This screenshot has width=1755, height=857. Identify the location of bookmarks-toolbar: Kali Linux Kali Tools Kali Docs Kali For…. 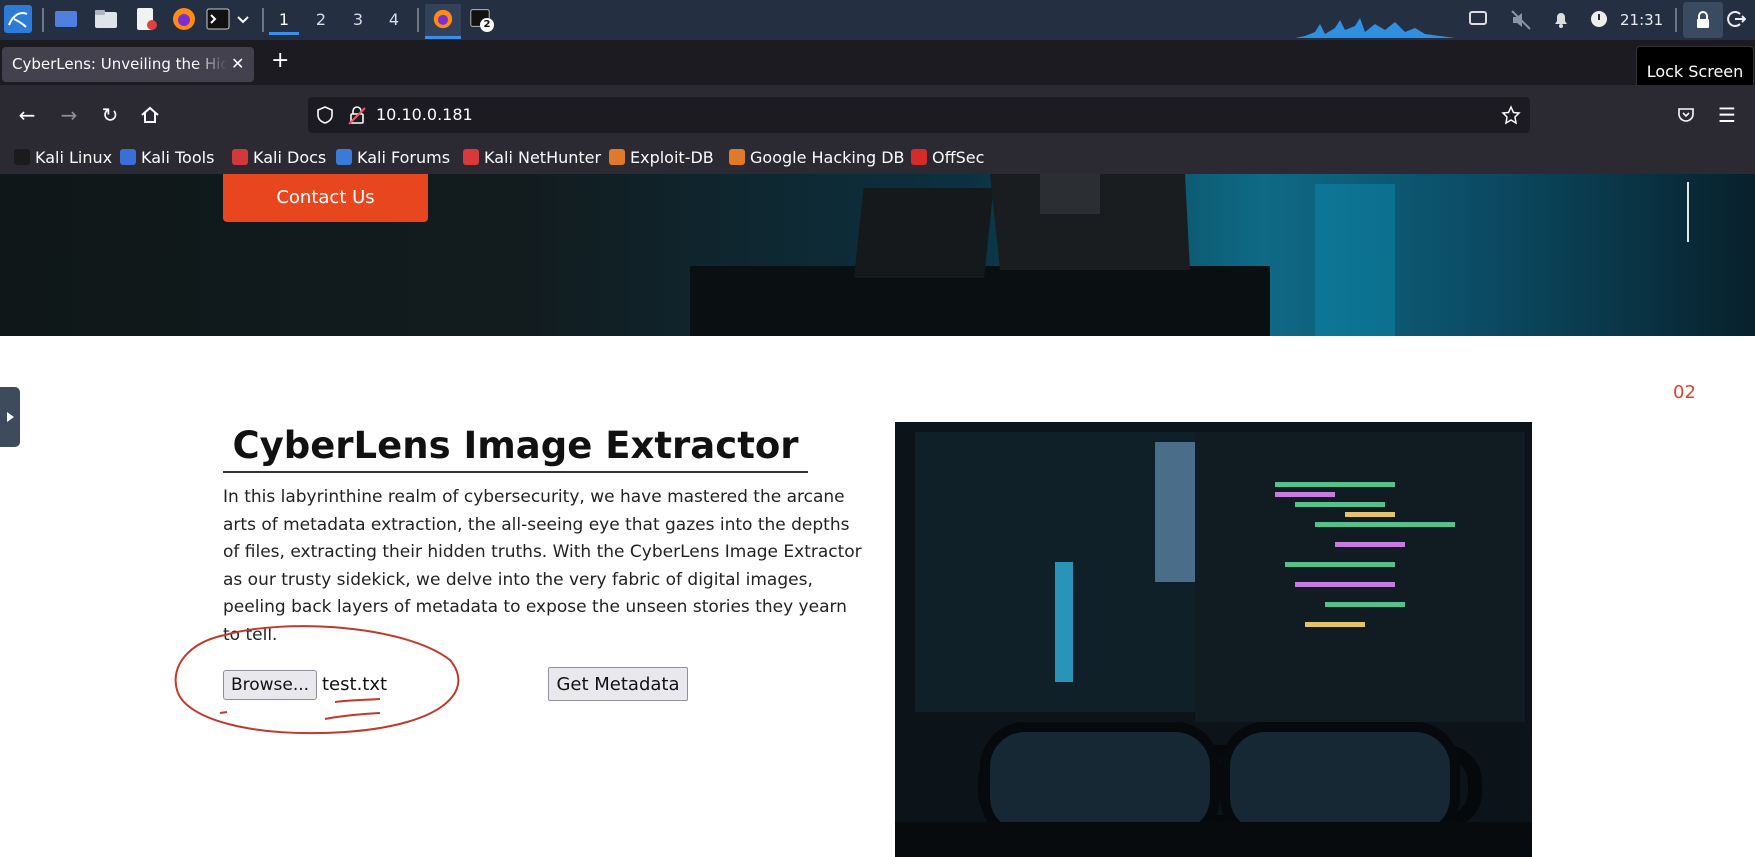
(877, 159).